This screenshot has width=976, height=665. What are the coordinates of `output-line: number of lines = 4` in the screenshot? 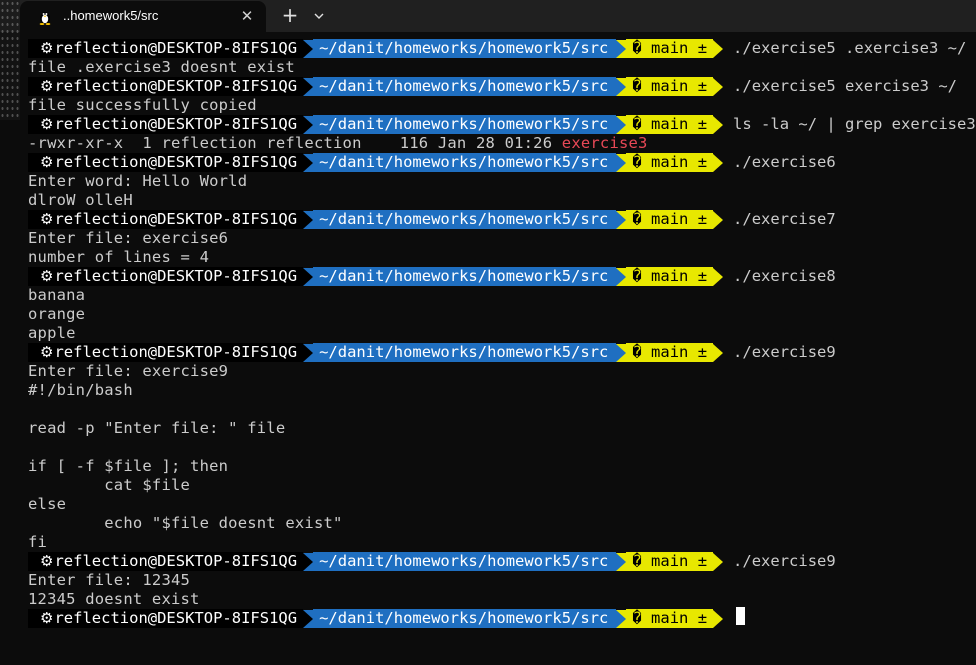 It's located at (119, 257).